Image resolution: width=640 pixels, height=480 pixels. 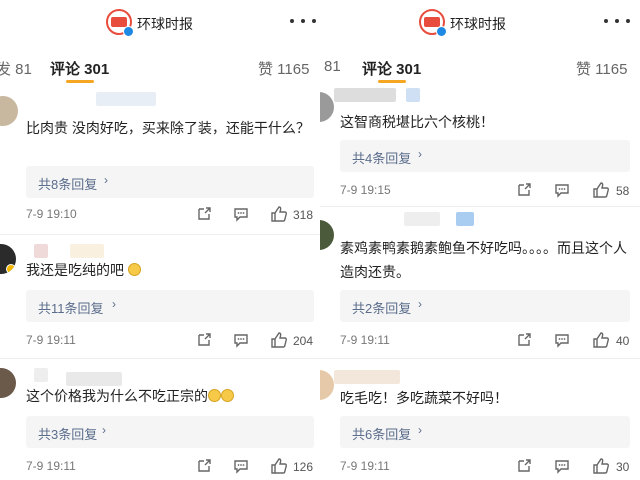 I want to click on like-count: 58, so click(x=623, y=191).